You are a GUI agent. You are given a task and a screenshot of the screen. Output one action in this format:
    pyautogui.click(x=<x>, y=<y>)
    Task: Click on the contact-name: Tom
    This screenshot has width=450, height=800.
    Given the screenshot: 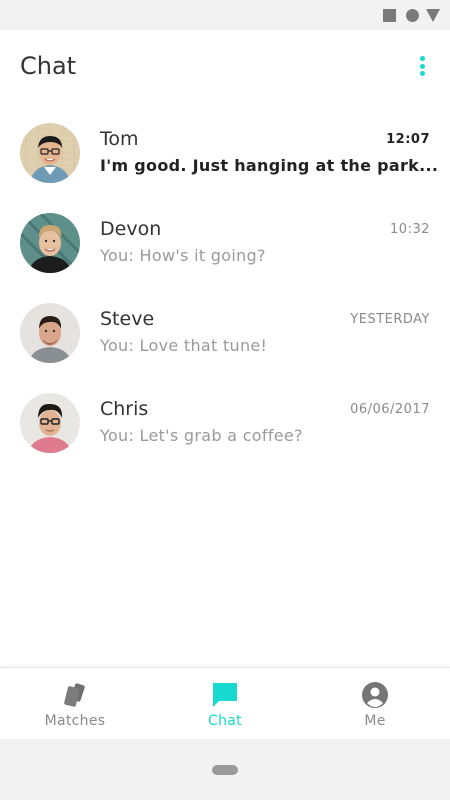 What is the action you would take?
    pyautogui.click(x=119, y=139)
    